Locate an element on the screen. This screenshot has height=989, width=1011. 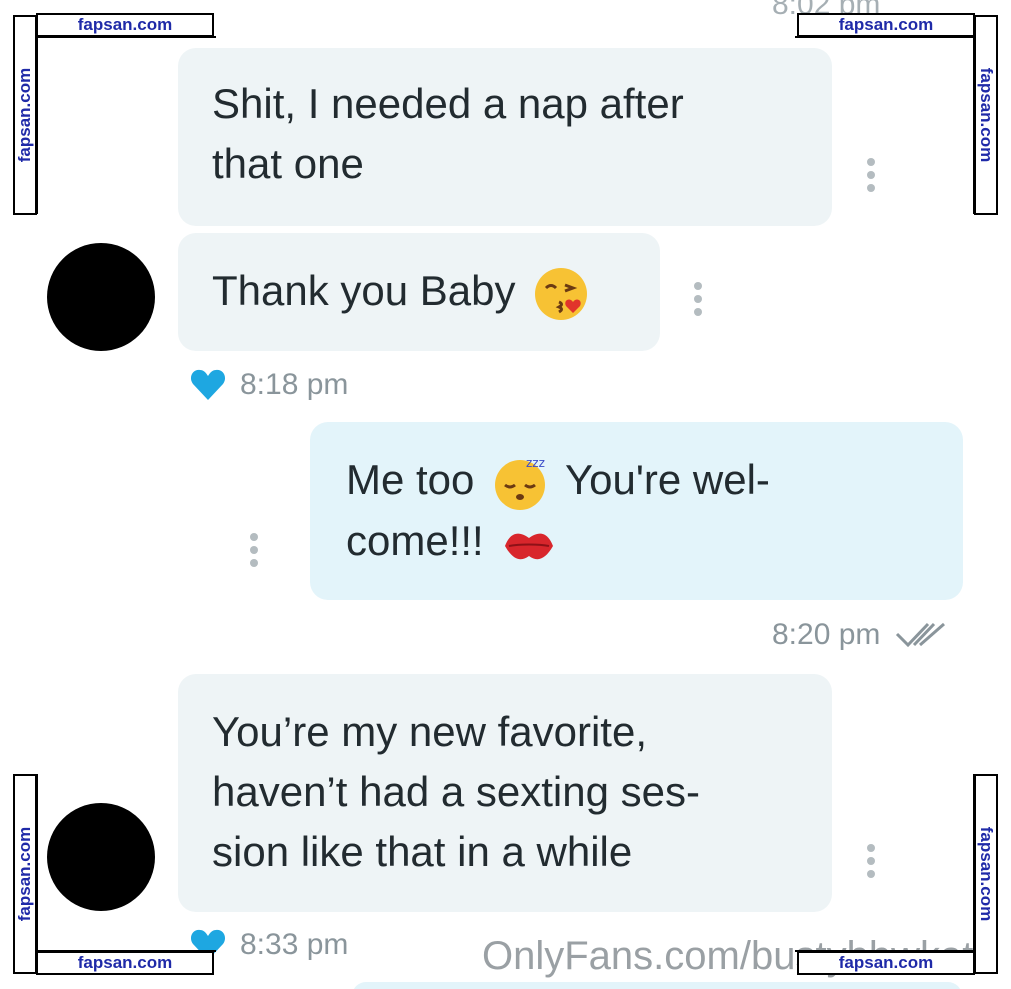
message-text-line: Shit, I needed a nap after is located at coordinates (448, 103).